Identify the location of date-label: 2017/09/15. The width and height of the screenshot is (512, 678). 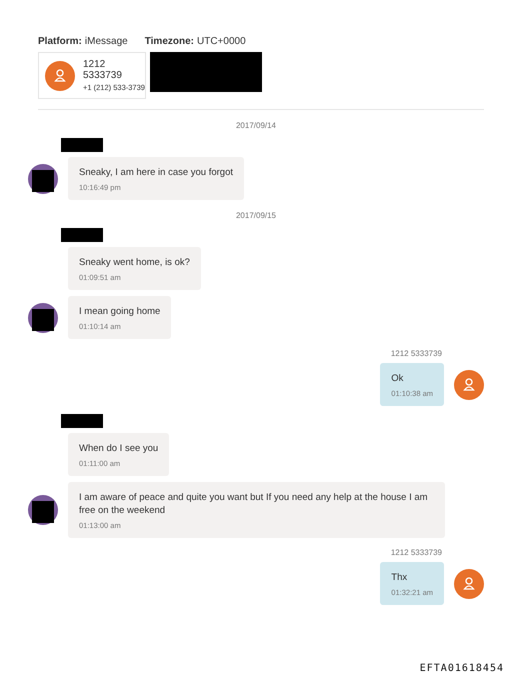
(256, 215).